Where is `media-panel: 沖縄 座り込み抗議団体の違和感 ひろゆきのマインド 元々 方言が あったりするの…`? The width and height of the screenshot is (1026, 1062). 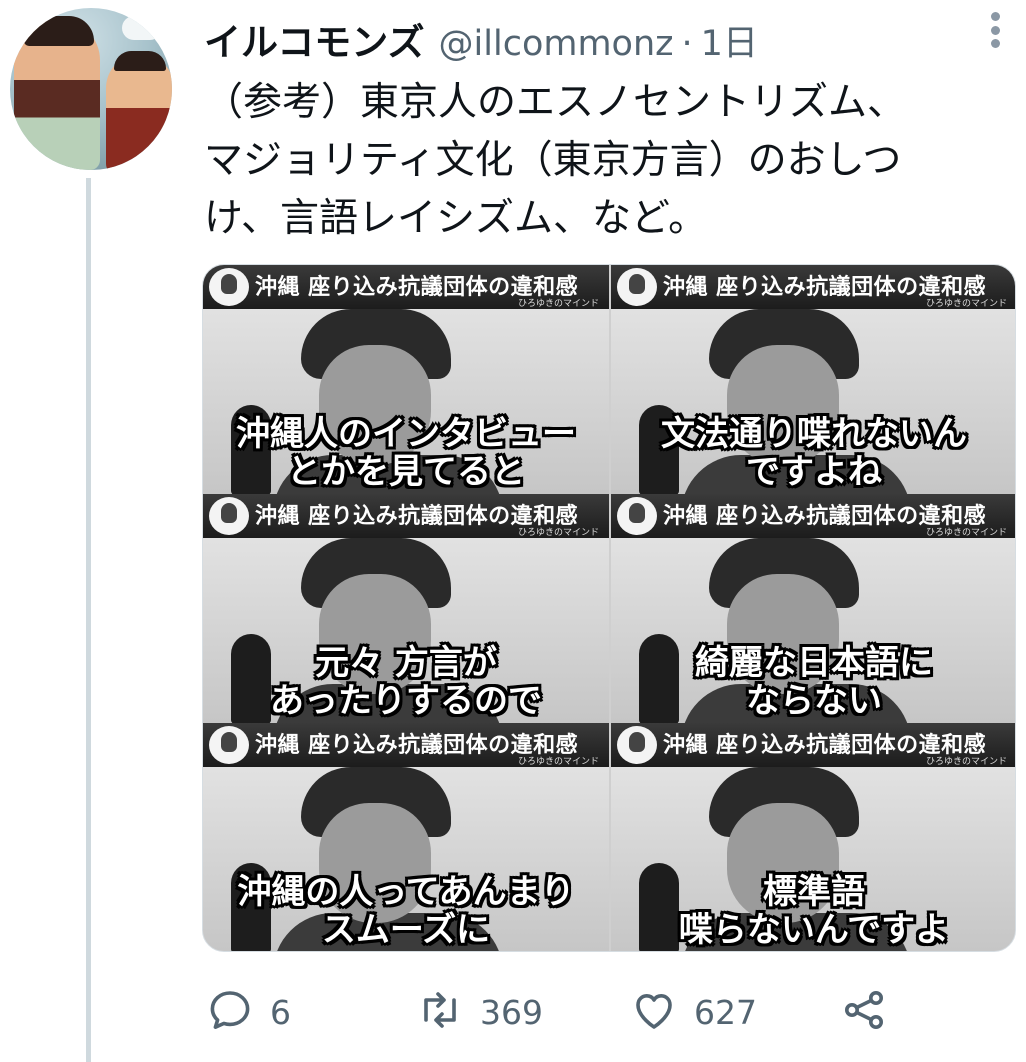
media-panel: 沖縄 座り込み抗議団体の違和感 ひろゆきのマインド 元々 方言が あったりするの… is located at coordinates (406, 608).